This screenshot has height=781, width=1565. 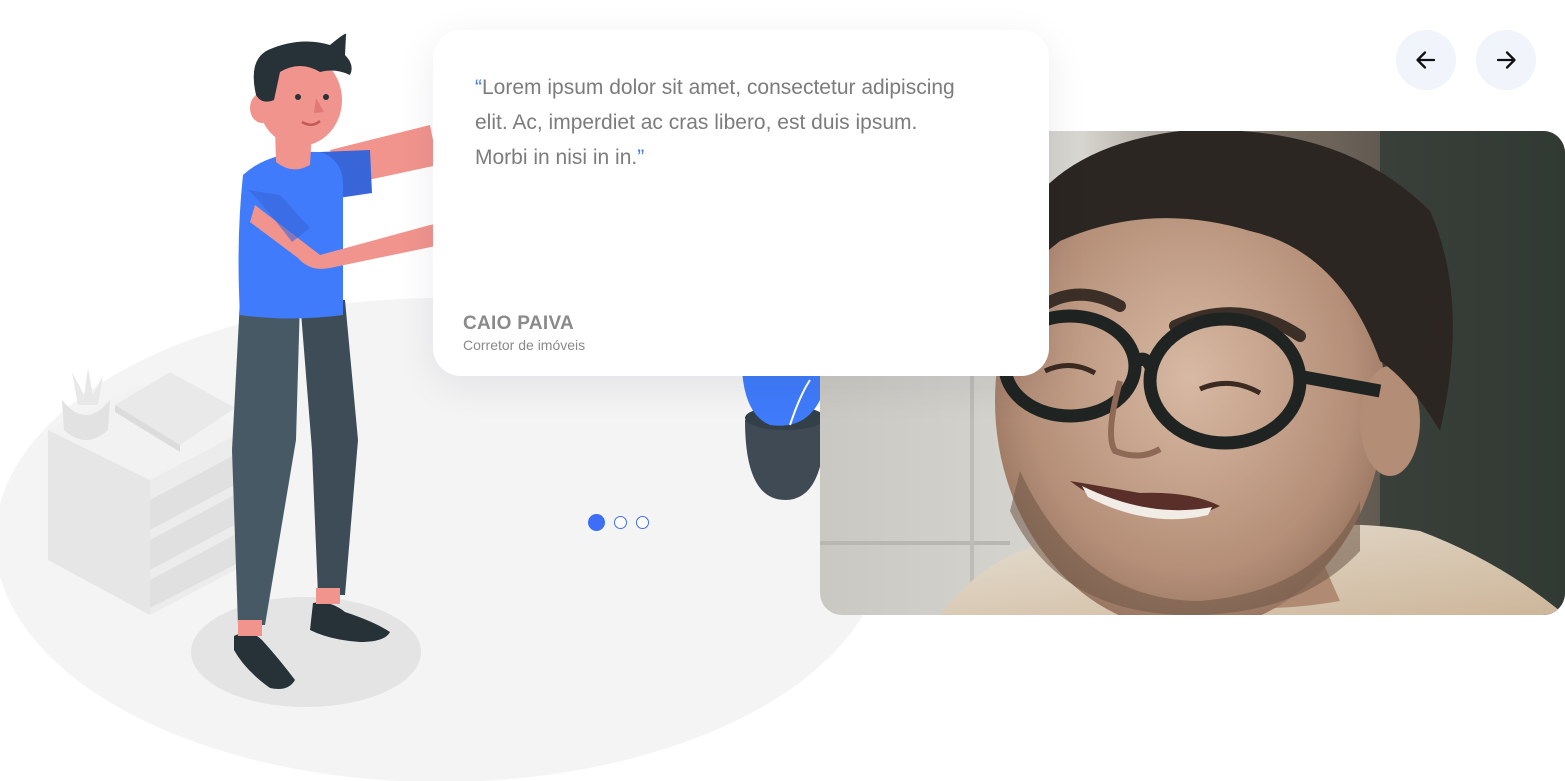 I want to click on previous-button, so click(x=1426, y=60).